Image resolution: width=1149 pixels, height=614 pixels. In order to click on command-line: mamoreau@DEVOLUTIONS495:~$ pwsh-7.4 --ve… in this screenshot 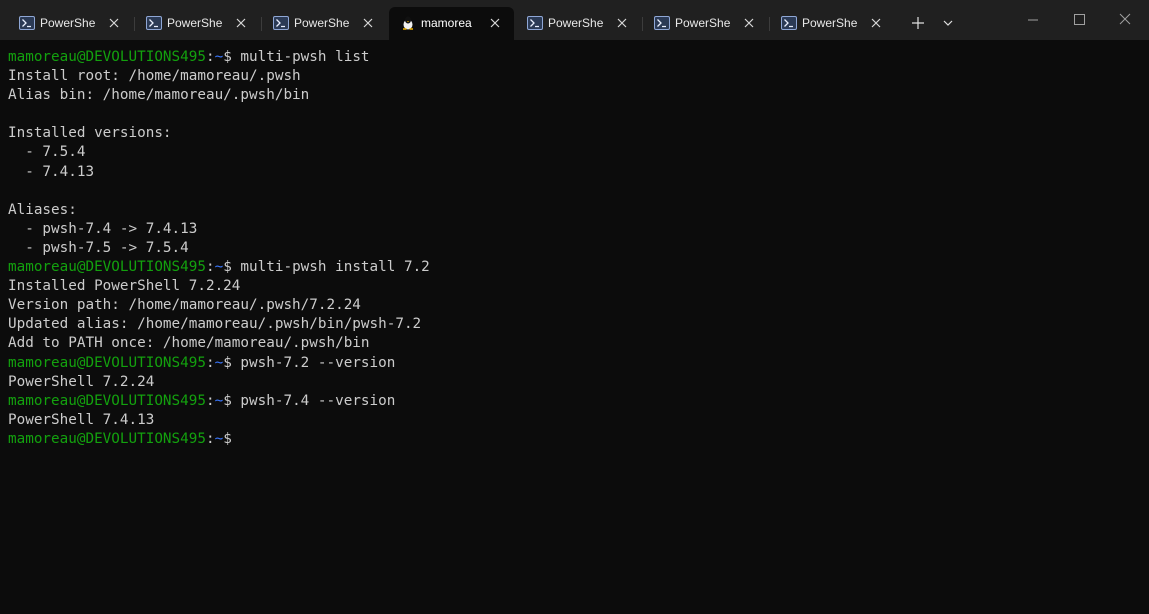, I will do `click(578, 401)`.